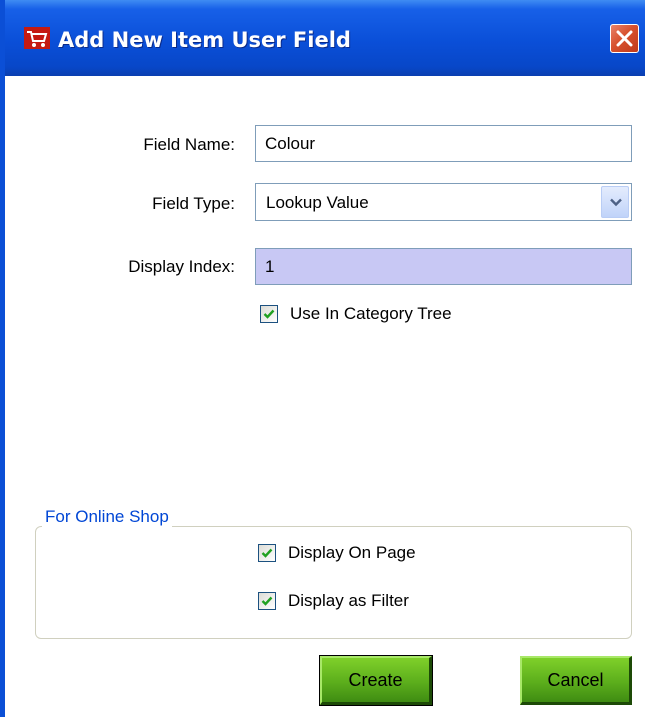 Image resolution: width=645 pixels, height=717 pixels. What do you see at coordinates (107, 517) in the screenshot?
I see `online-shop-legend: For Online Shop` at bounding box center [107, 517].